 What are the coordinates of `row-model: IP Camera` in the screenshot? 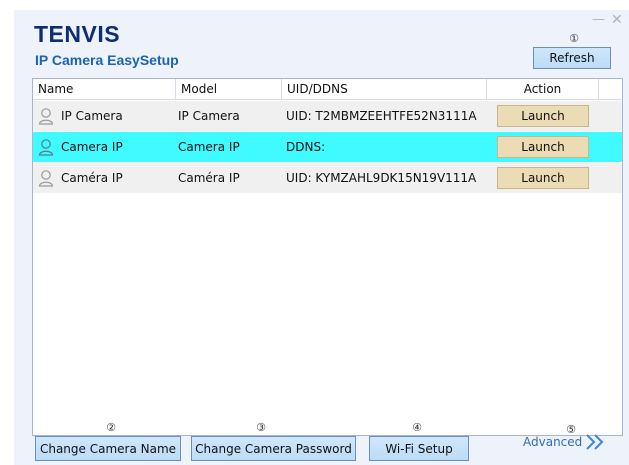 It's located at (209, 116).